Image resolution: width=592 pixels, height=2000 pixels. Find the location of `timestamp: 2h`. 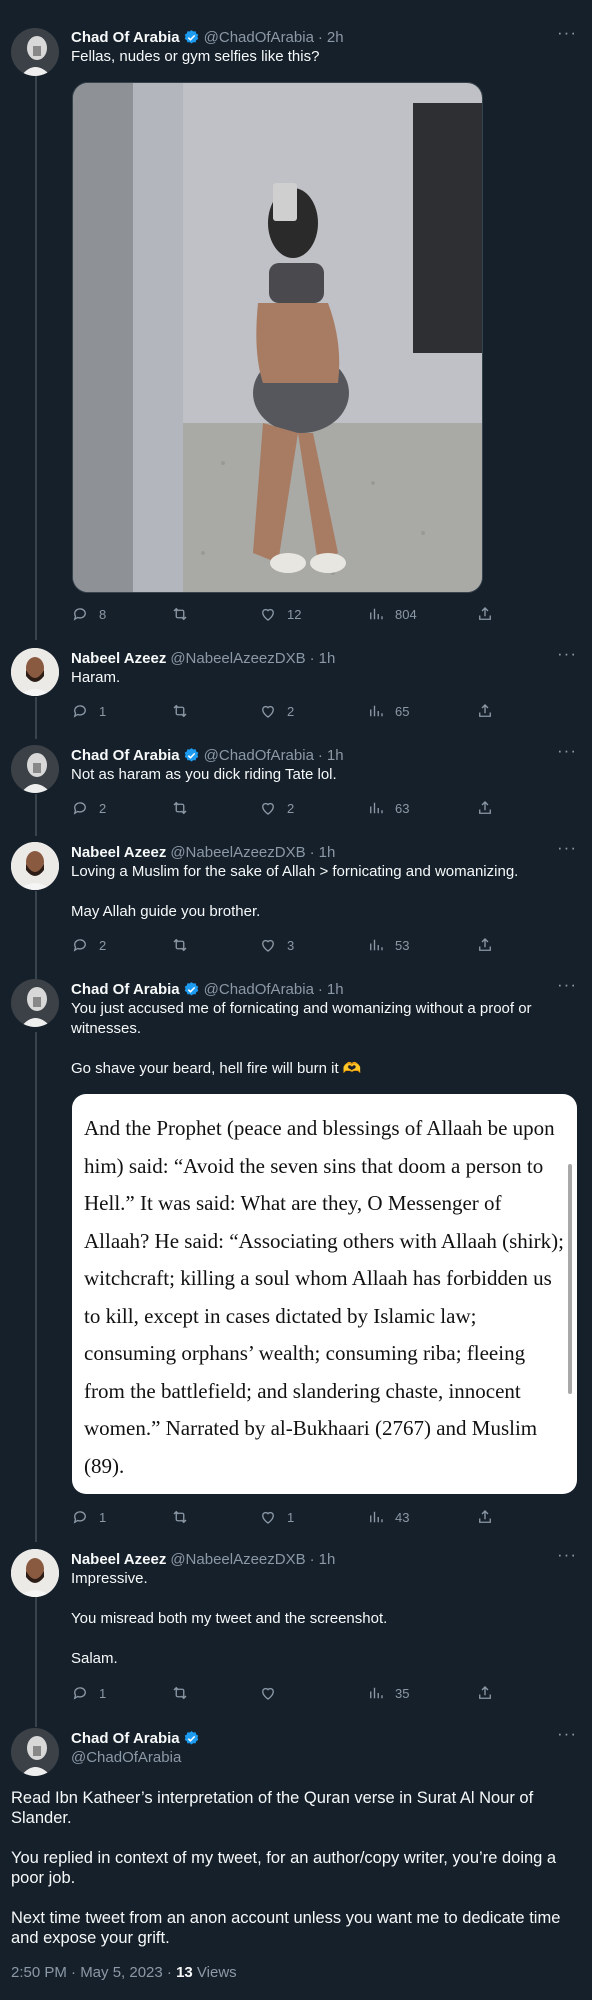

timestamp: 2h is located at coordinates (335, 37).